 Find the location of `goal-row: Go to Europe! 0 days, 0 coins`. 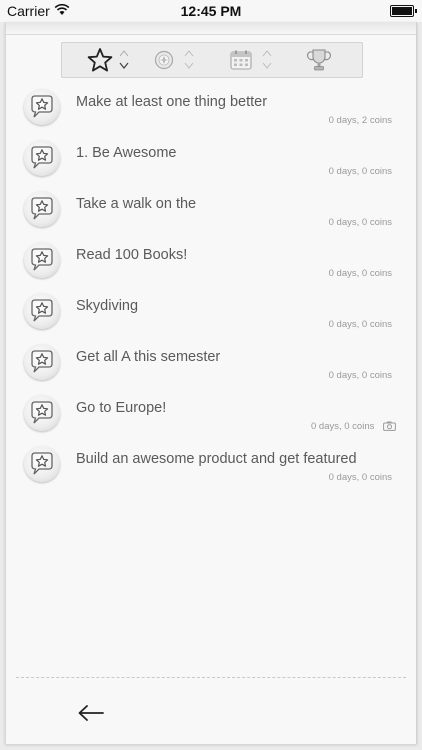

goal-row: Go to Europe! 0 days, 0 coins is located at coordinates (211, 415).